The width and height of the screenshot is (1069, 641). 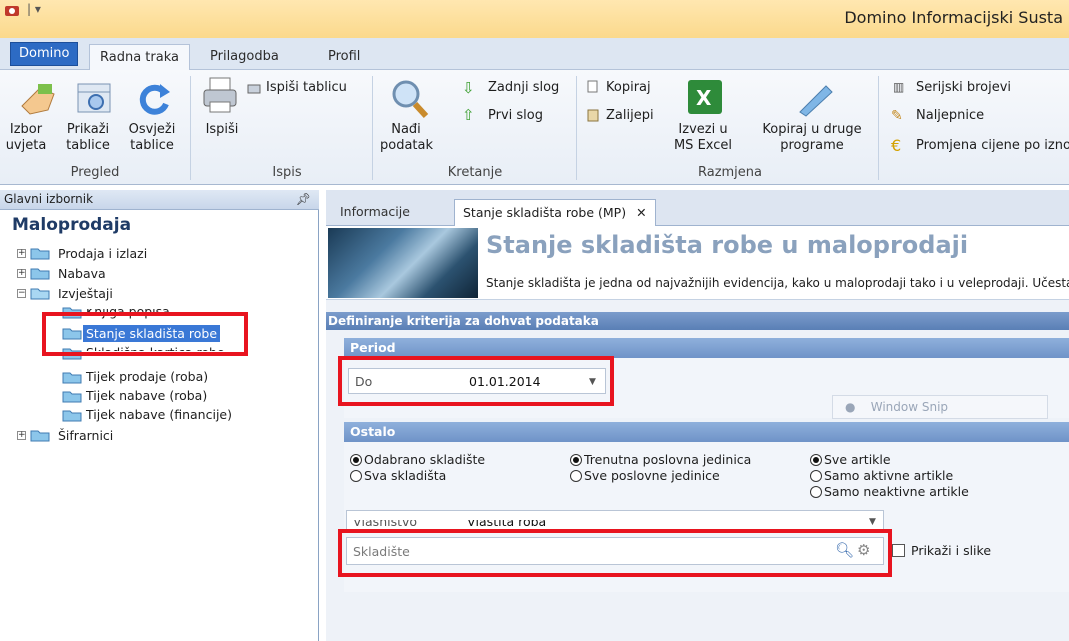 I want to click on naljepnice-button: Naljepnice, so click(x=950, y=115).